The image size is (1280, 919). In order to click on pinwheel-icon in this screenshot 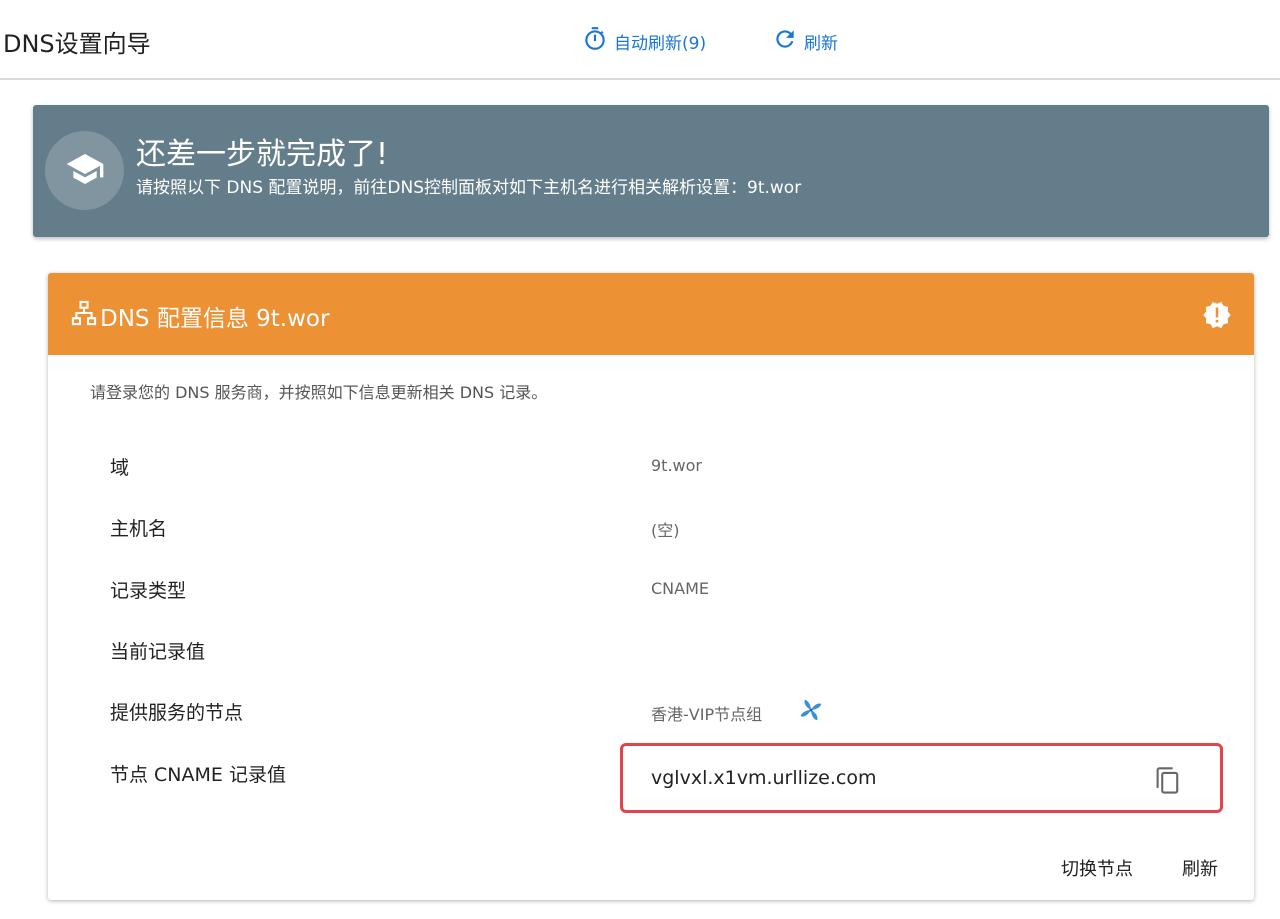, I will do `click(811, 710)`.